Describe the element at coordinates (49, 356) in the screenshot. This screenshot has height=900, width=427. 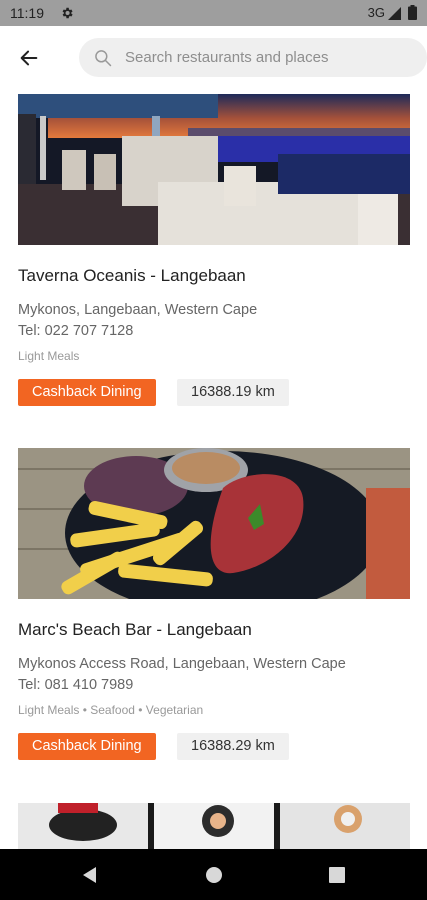
I see `restaurant-categories: Light Meals` at that location.